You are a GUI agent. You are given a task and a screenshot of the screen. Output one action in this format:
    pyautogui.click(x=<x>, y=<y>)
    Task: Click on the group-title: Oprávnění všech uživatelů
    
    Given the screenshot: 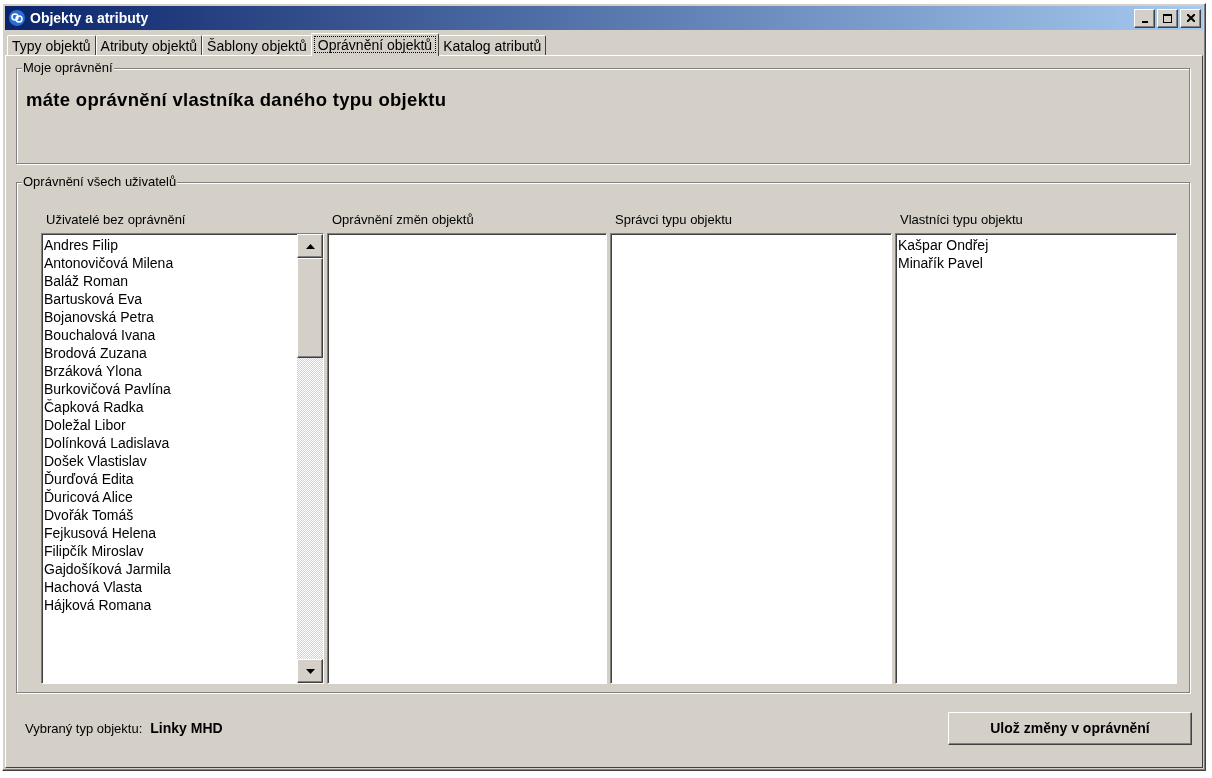 What is the action you would take?
    pyautogui.click(x=100, y=182)
    